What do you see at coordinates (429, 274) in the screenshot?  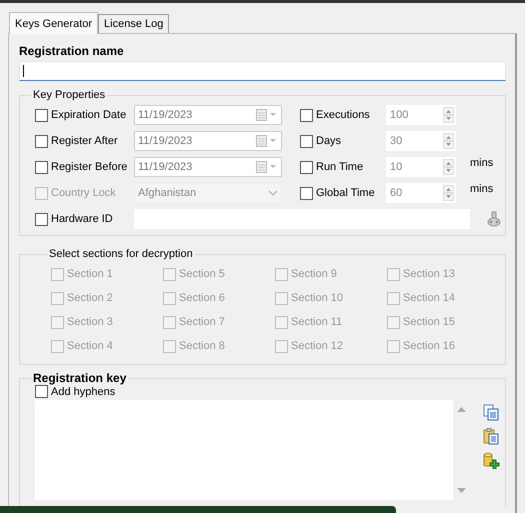 I see `checkbox-label: Section 13` at bounding box center [429, 274].